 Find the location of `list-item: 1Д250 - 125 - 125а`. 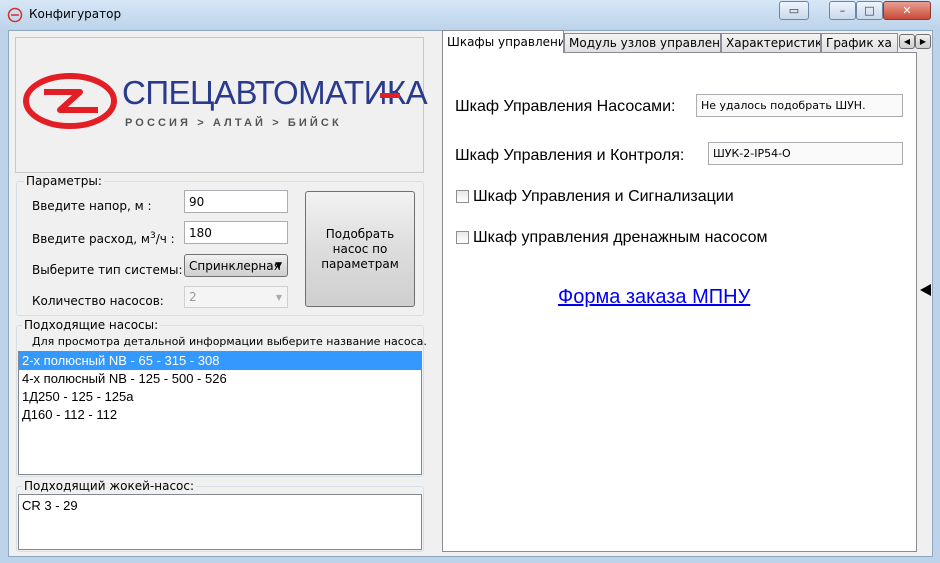

list-item: 1Д250 - 125 - 125а is located at coordinates (220, 397).